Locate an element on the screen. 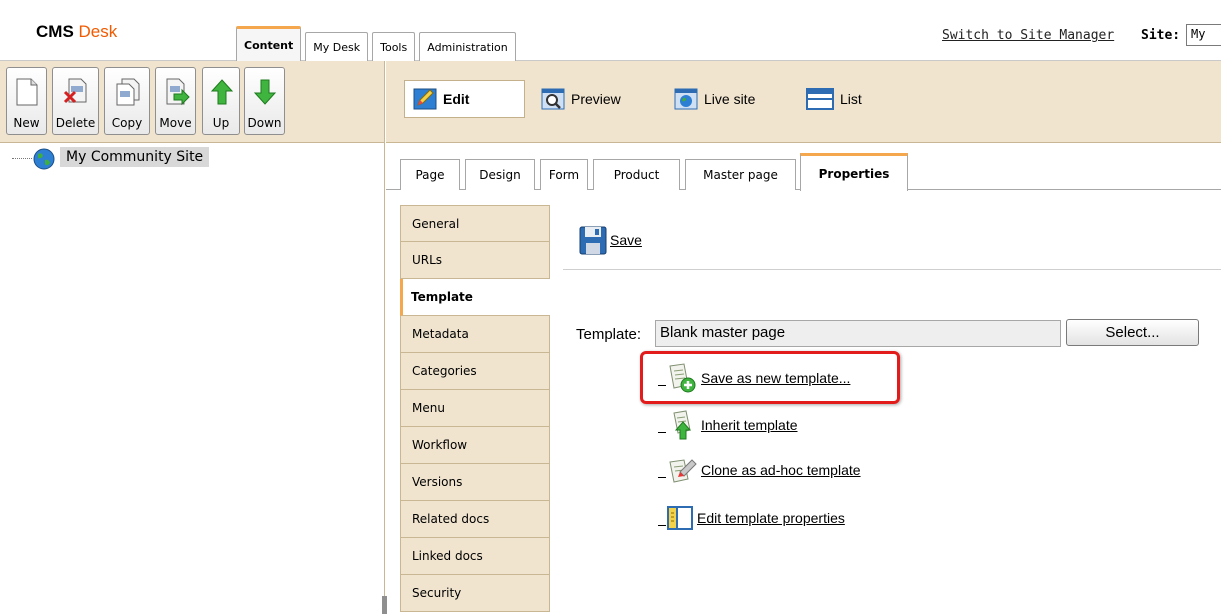 Image resolution: width=1221 pixels, height=614 pixels. clone-template-label: Clone as ad-hoc template is located at coordinates (781, 470).